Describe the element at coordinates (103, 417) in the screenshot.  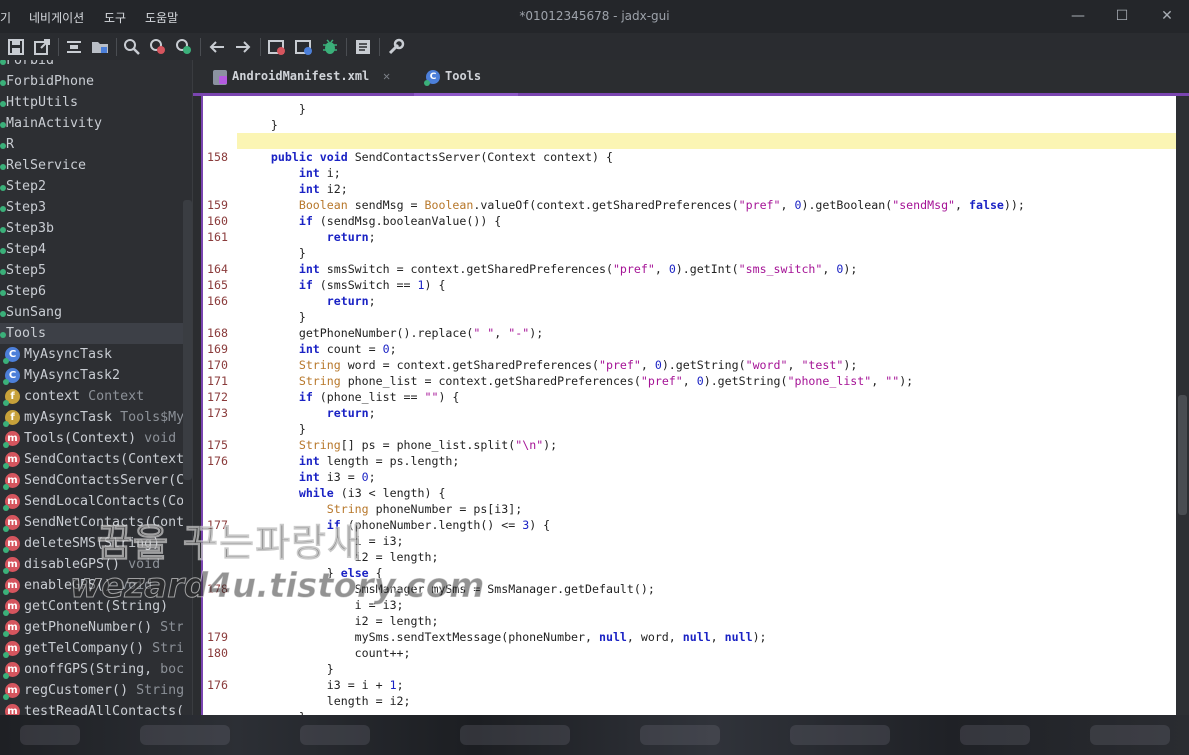
I see `tree-item-label: myAsyncTask Tools$My` at that location.